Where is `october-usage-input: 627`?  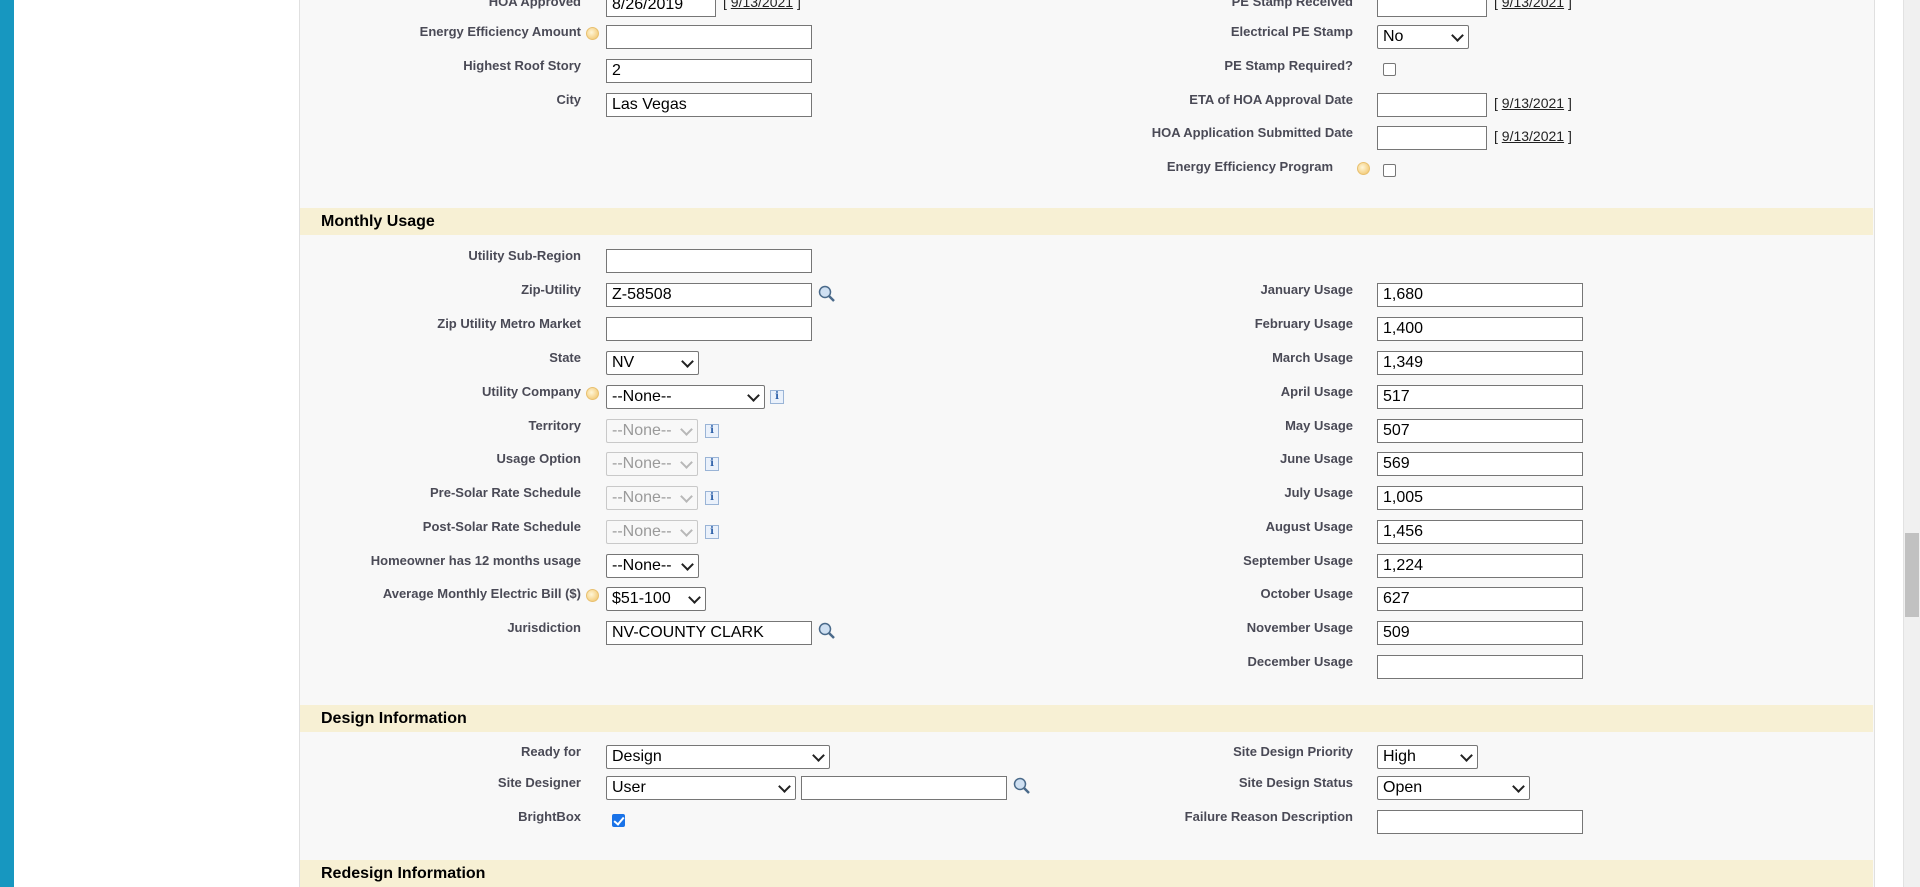
october-usage-input: 627 is located at coordinates (1480, 599).